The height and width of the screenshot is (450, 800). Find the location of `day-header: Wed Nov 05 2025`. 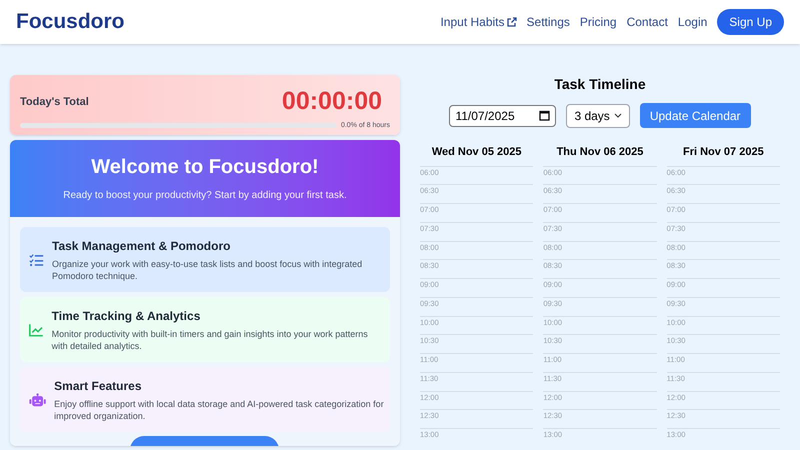

day-header: Wed Nov 05 2025 is located at coordinates (476, 152).